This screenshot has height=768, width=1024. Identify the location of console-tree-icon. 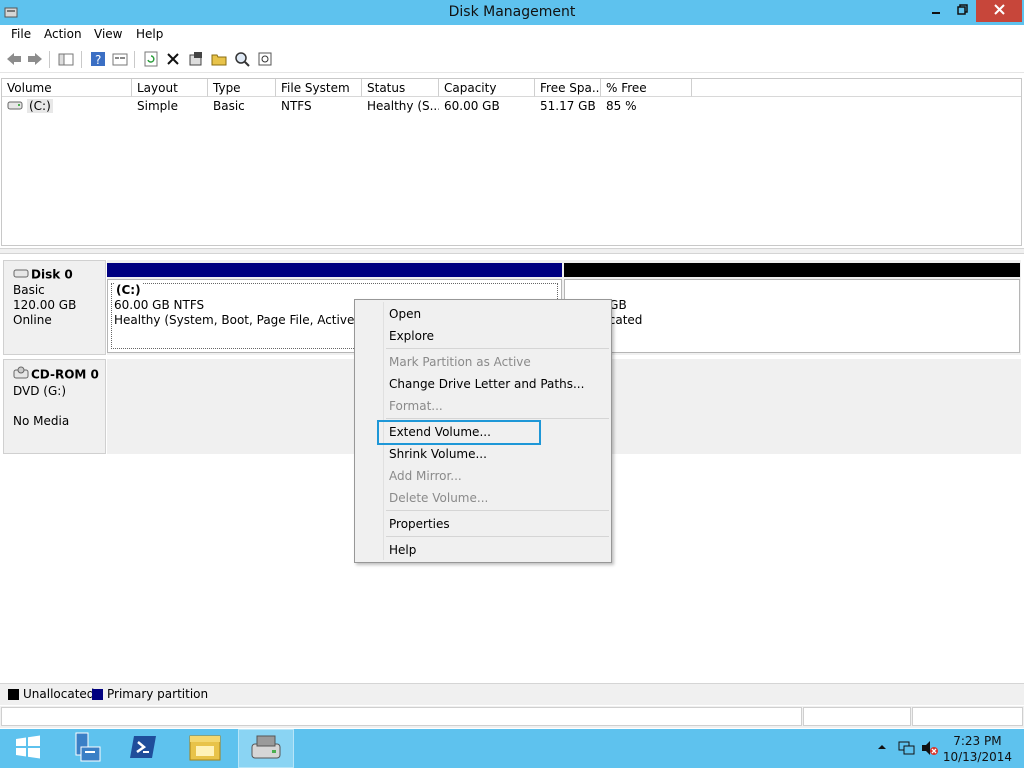
(66, 59).